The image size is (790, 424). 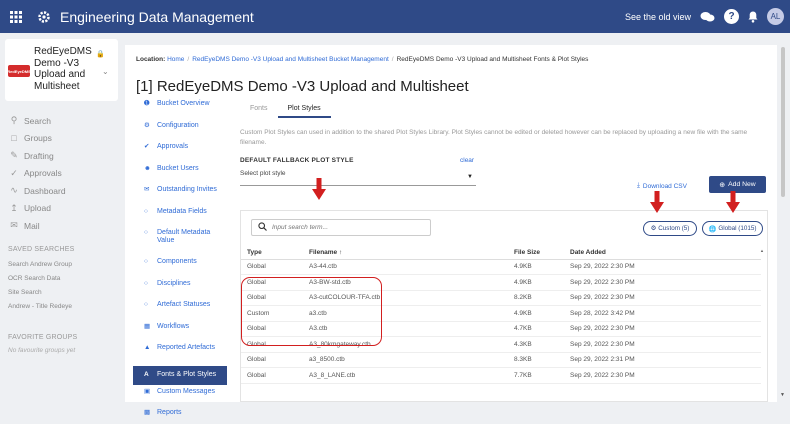 I want to click on app-title: Engineering Data Management, so click(x=157, y=16).